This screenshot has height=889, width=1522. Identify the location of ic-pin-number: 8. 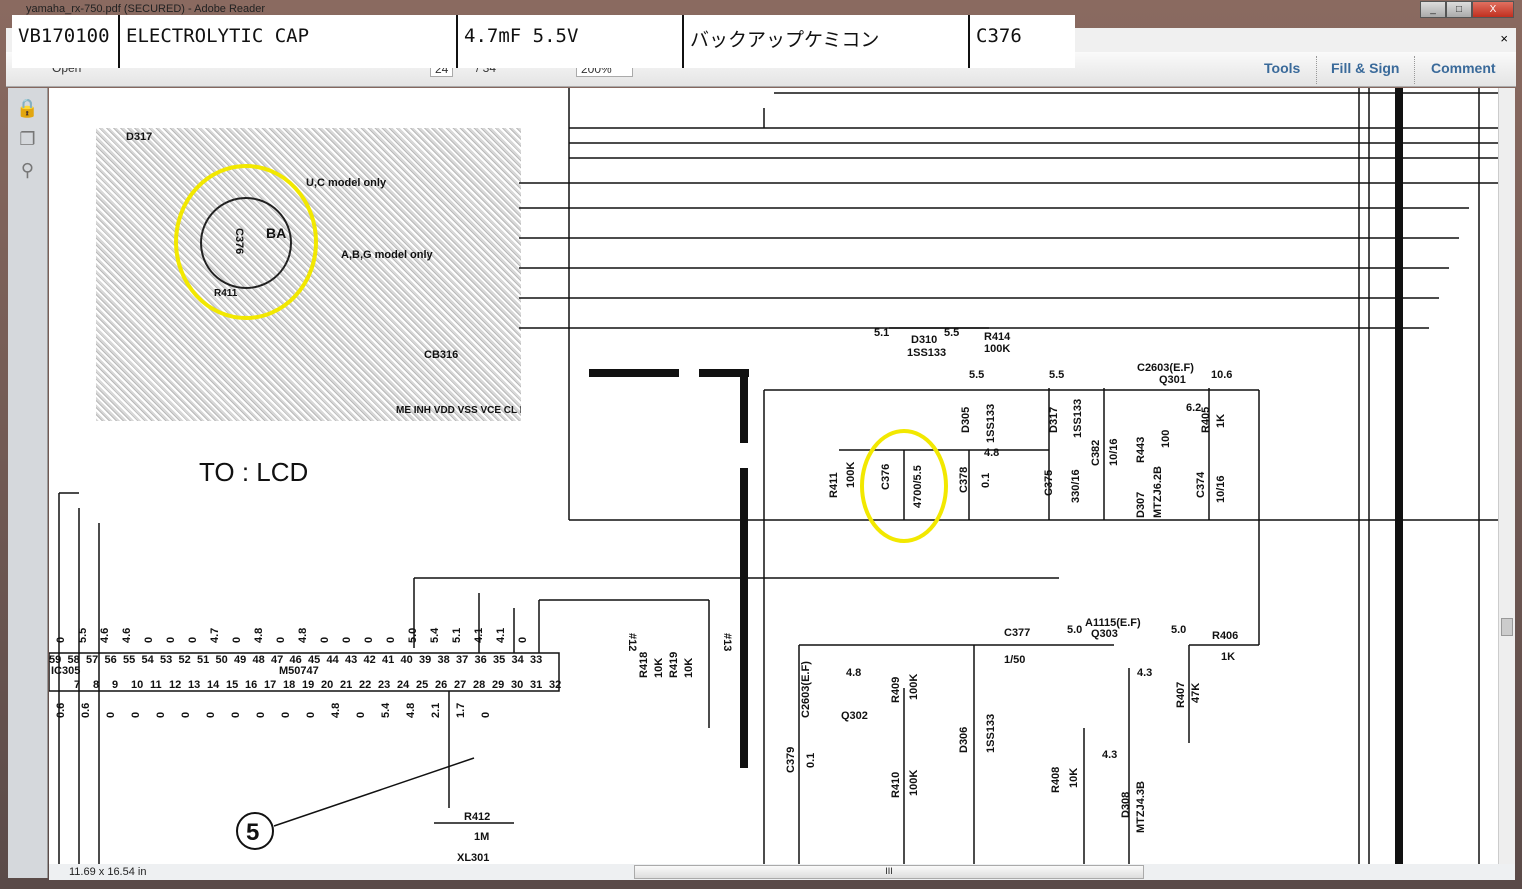
(96, 685).